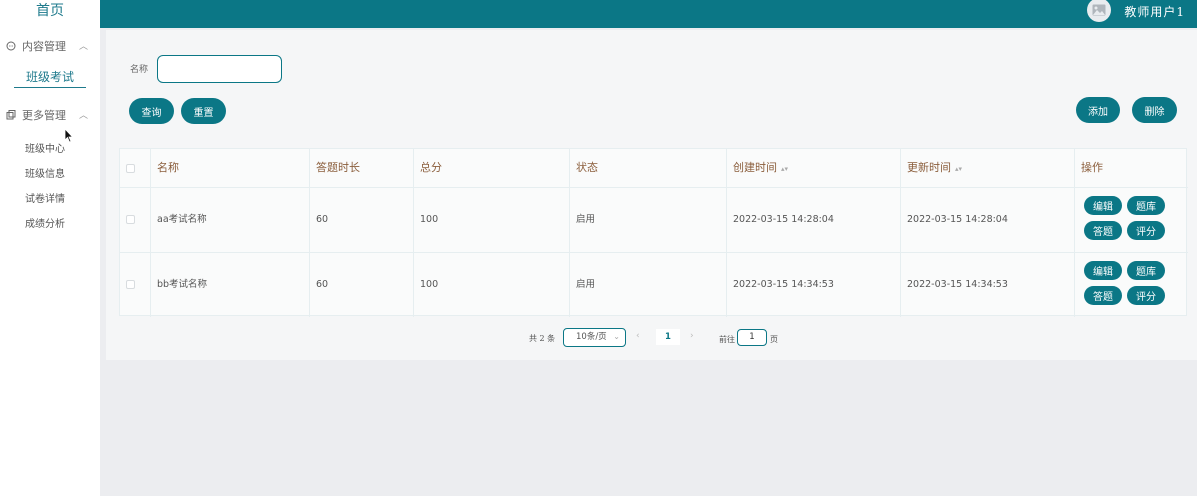 The height and width of the screenshot is (496, 1197). What do you see at coordinates (542, 338) in the screenshot?
I see `pagination-total: 共 2 条` at bounding box center [542, 338].